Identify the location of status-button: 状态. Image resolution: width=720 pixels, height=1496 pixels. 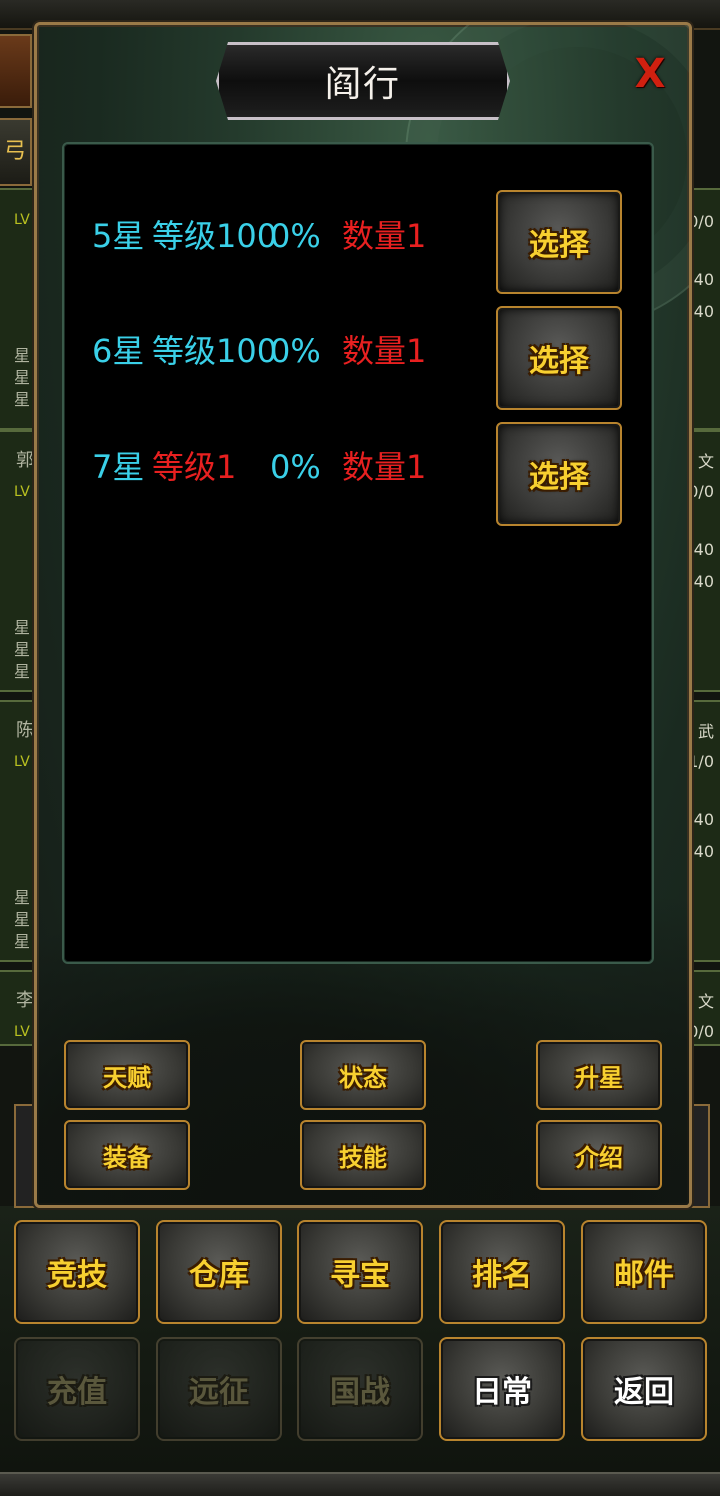
(363, 1075).